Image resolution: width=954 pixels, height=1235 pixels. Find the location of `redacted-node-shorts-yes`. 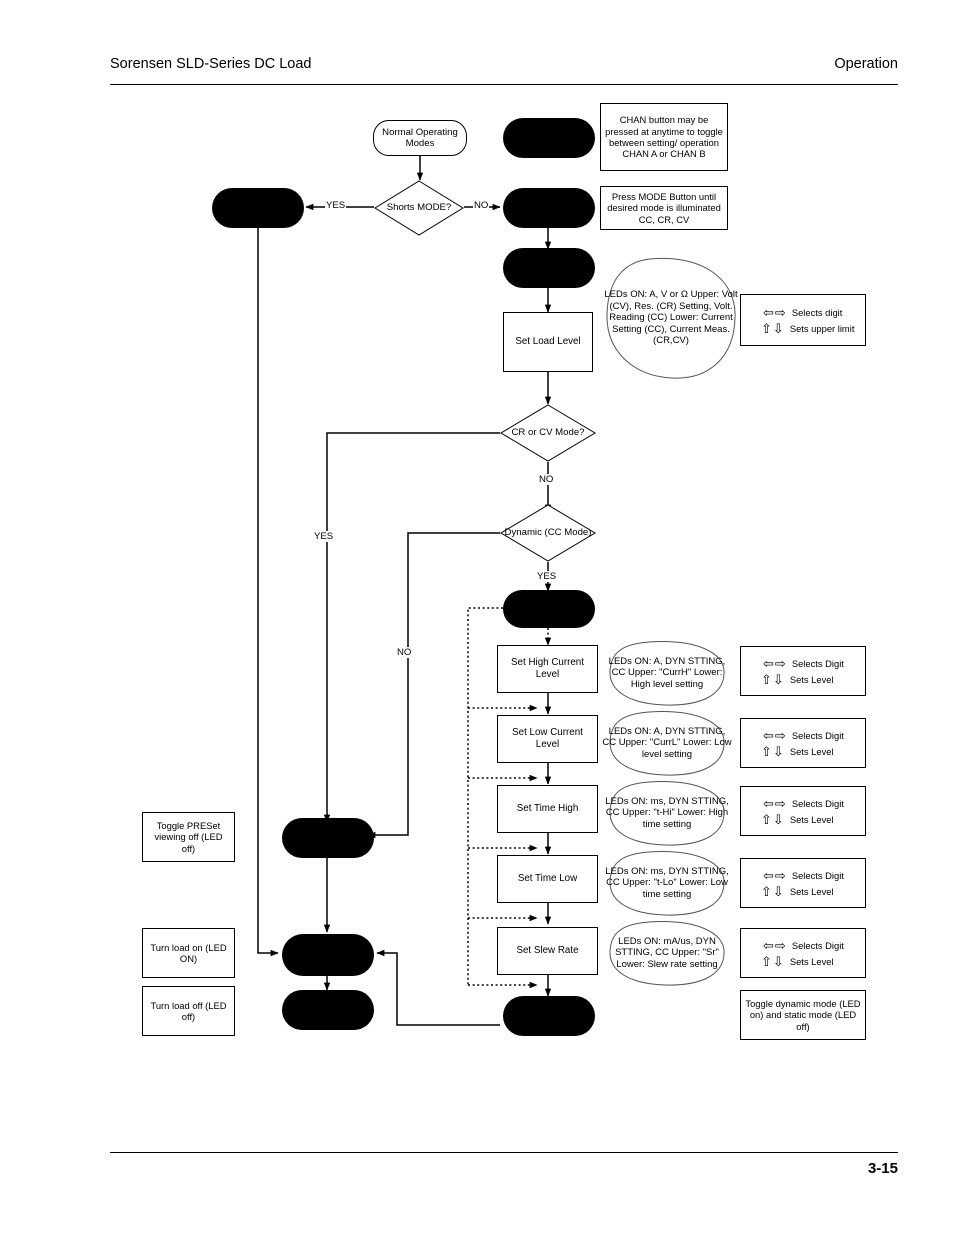

redacted-node-shorts-yes is located at coordinates (258, 208).